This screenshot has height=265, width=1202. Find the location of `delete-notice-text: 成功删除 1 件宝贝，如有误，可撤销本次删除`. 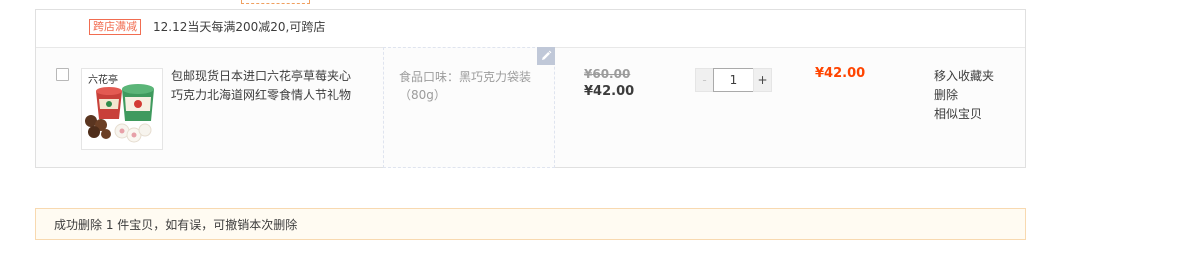

delete-notice-text: 成功删除 1 件宝贝，如有误，可撤销本次删除 is located at coordinates (176, 225).